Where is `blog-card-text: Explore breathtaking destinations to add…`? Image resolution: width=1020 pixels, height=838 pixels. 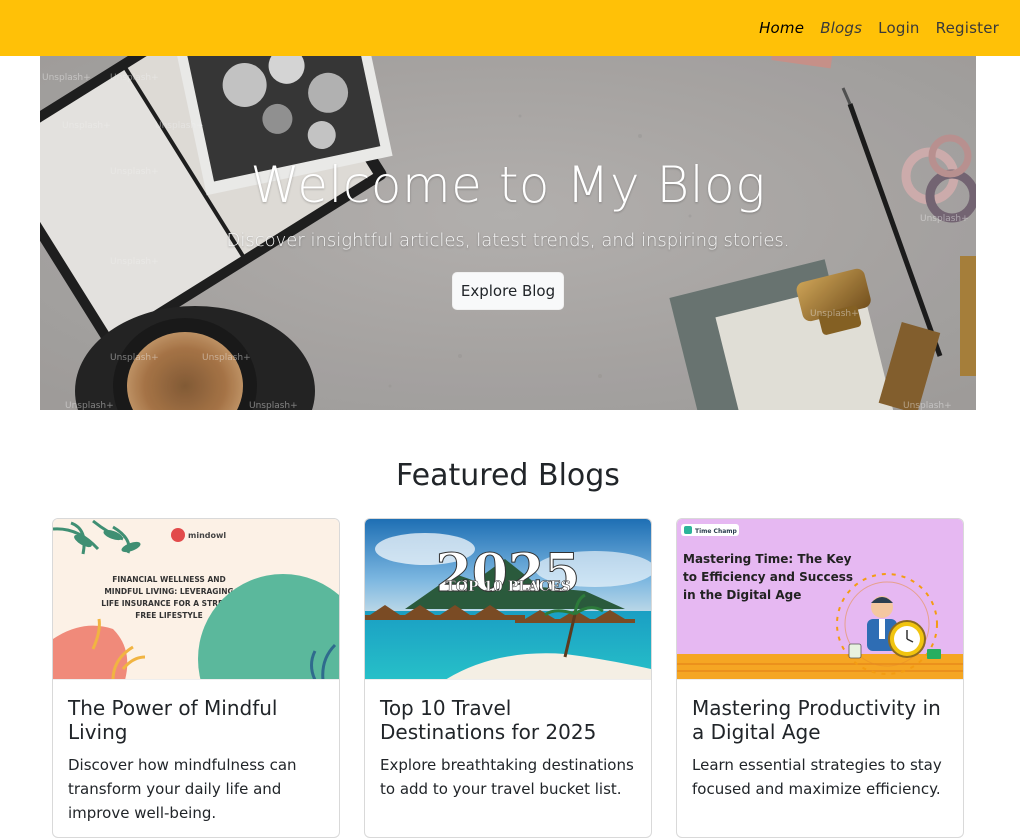
blog-card-text: Explore breathtaking destinations to add… is located at coordinates (507, 777).